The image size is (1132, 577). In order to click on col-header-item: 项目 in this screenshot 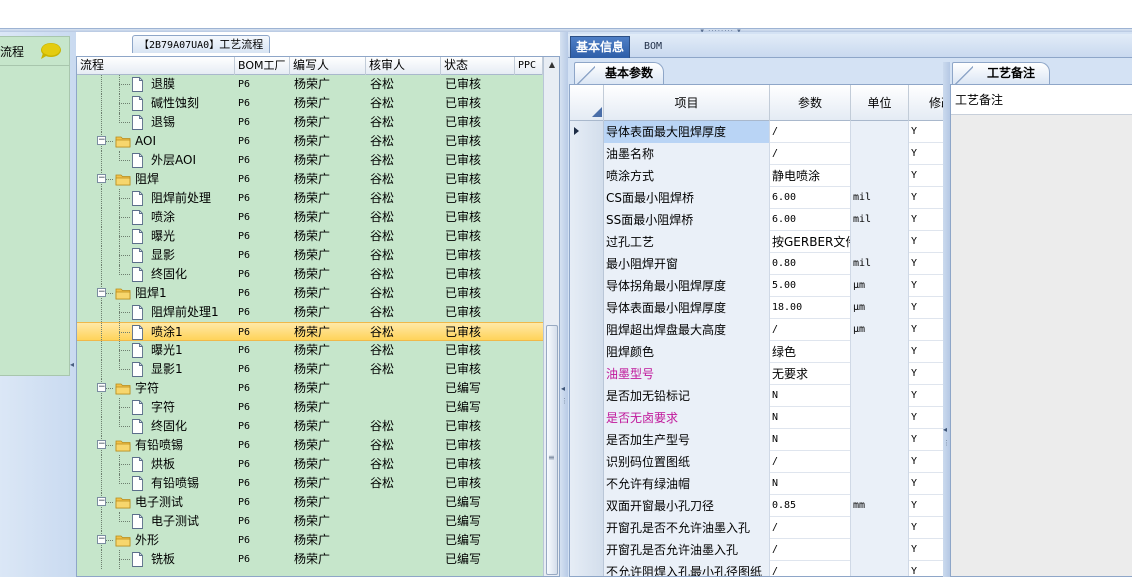, I will do `click(687, 103)`.